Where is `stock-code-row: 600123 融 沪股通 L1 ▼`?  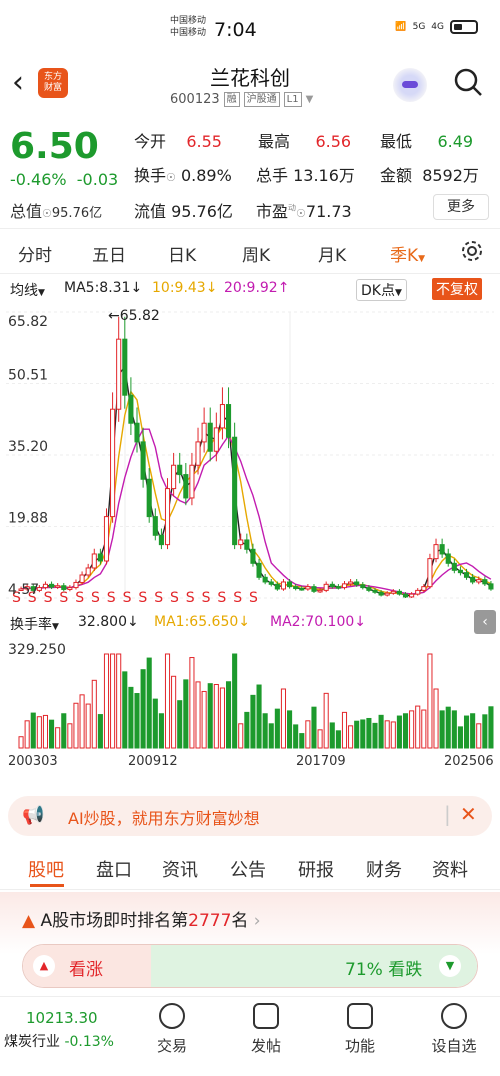 stock-code-row: 600123 融 沪股通 L1 ▼ is located at coordinates (241, 99).